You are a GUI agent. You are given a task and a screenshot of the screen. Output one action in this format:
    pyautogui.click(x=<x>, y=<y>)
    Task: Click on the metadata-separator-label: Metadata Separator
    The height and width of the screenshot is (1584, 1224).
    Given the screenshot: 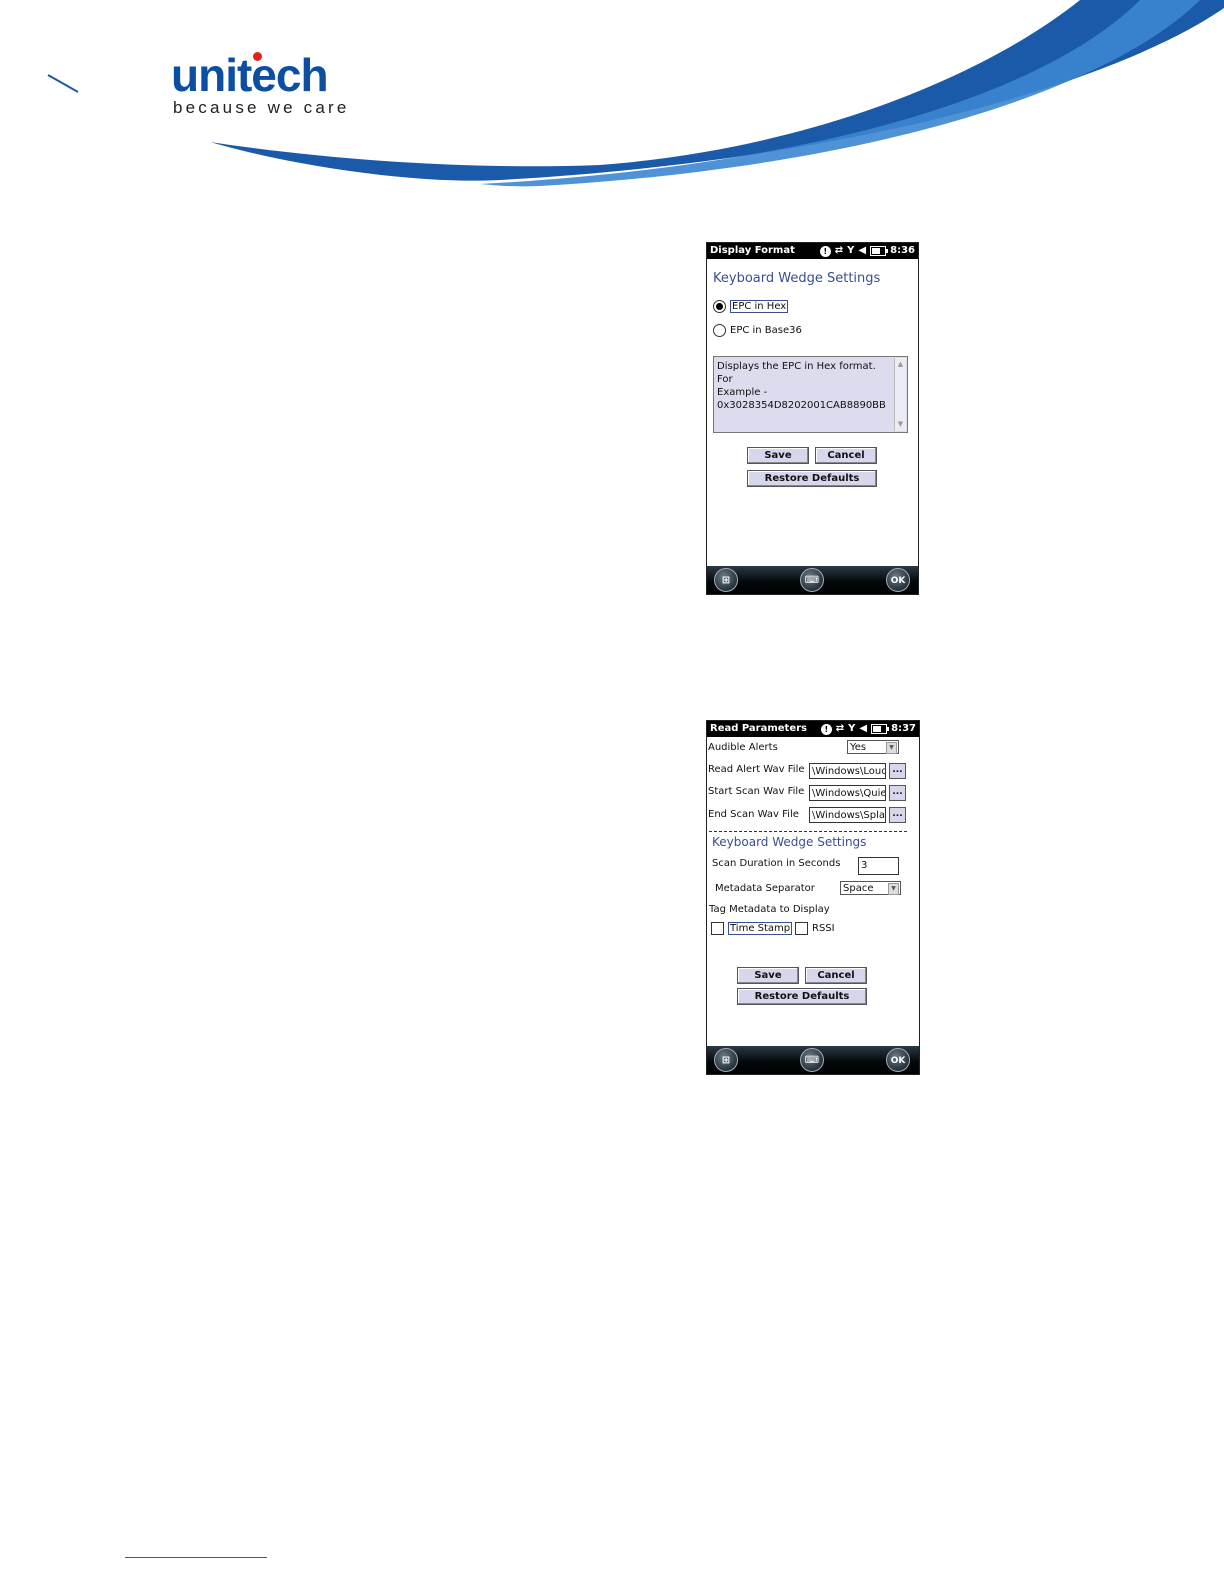 What is the action you would take?
    pyautogui.click(x=765, y=888)
    